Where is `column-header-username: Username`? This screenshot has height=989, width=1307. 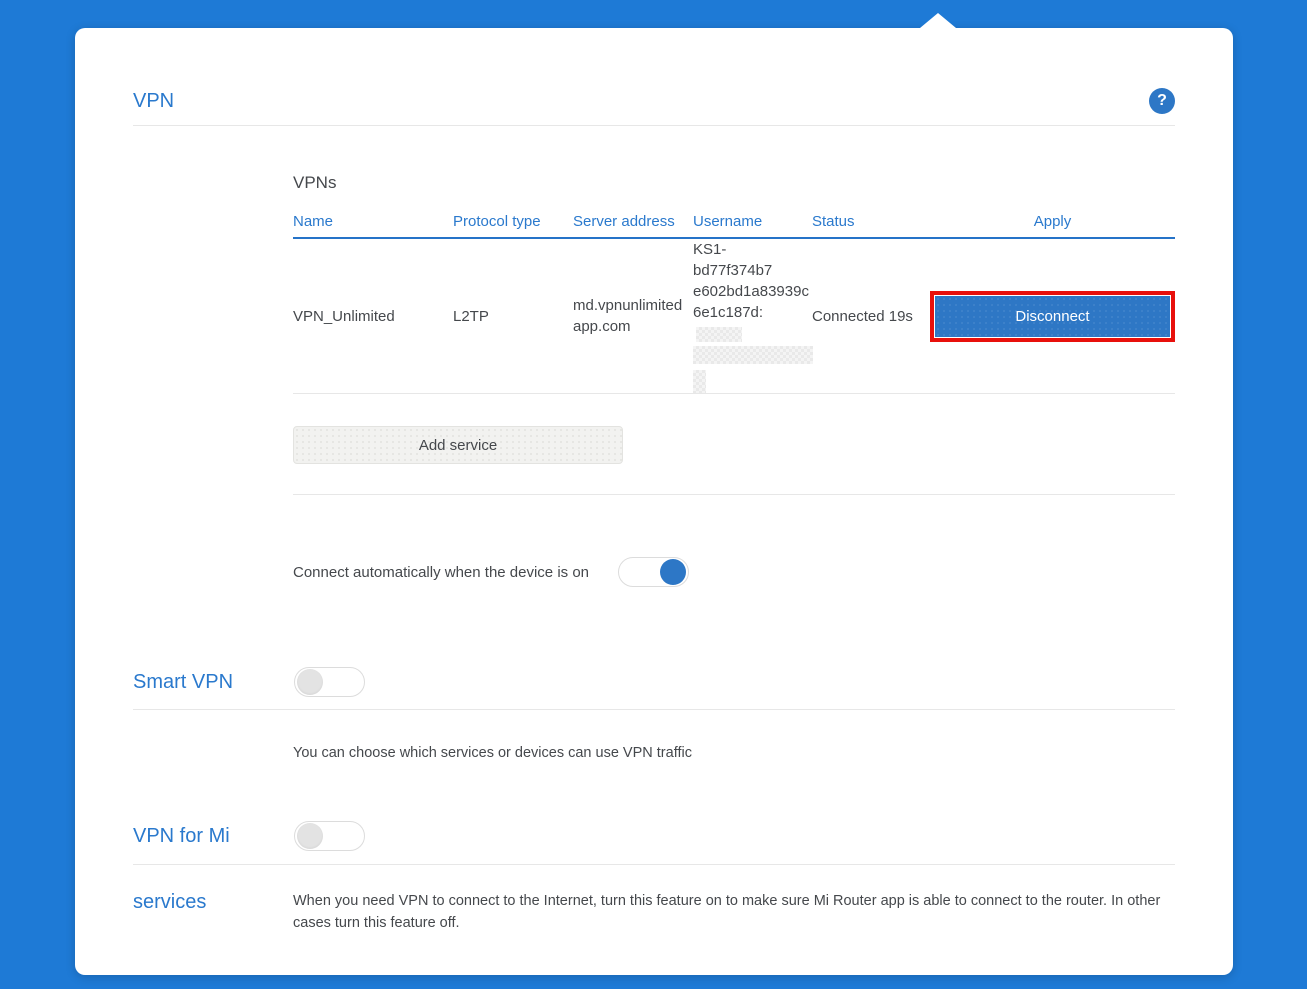
column-header-username: Username is located at coordinates (728, 221).